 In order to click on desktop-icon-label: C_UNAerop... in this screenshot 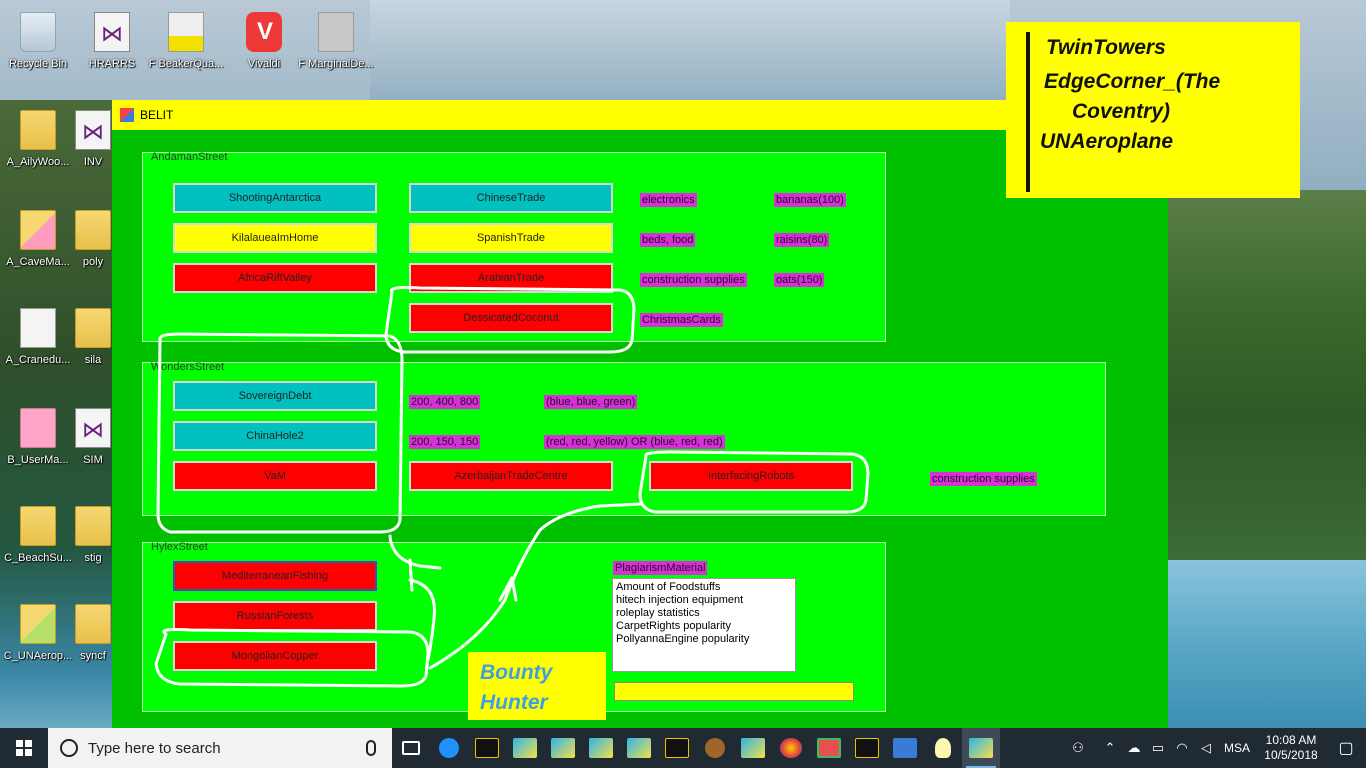, I will do `click(38, 656)`.